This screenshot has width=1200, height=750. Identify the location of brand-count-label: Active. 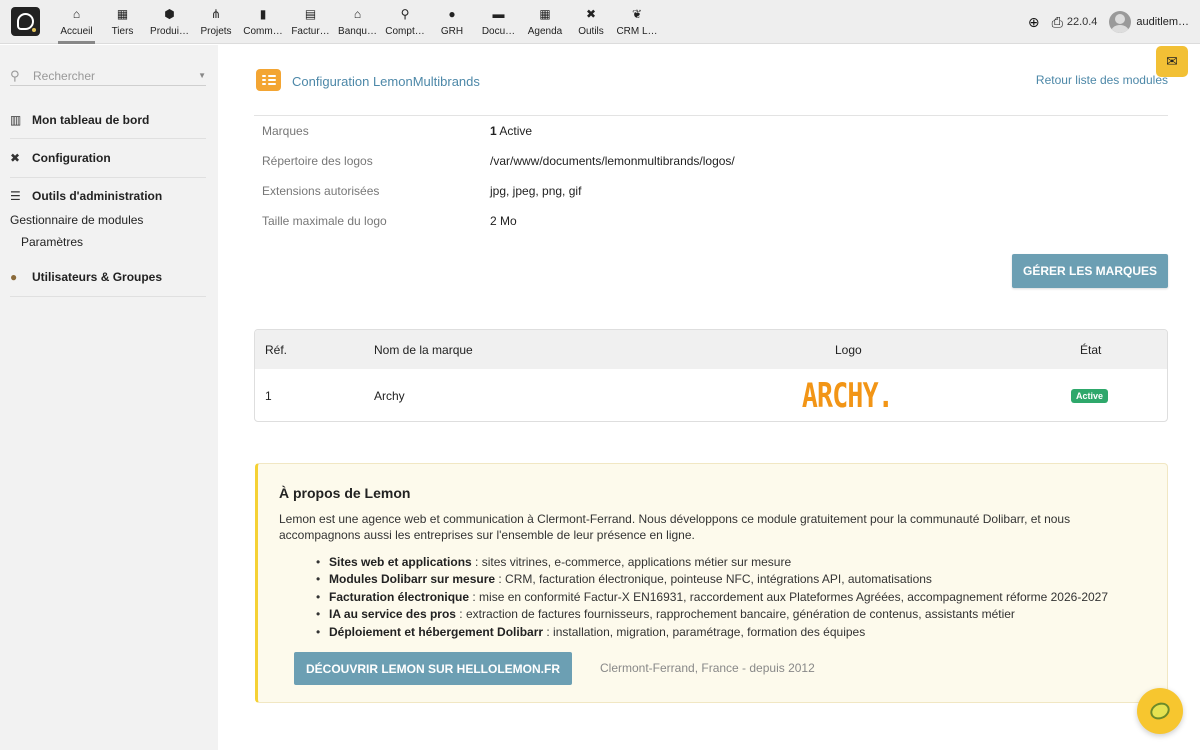
(514, 131).